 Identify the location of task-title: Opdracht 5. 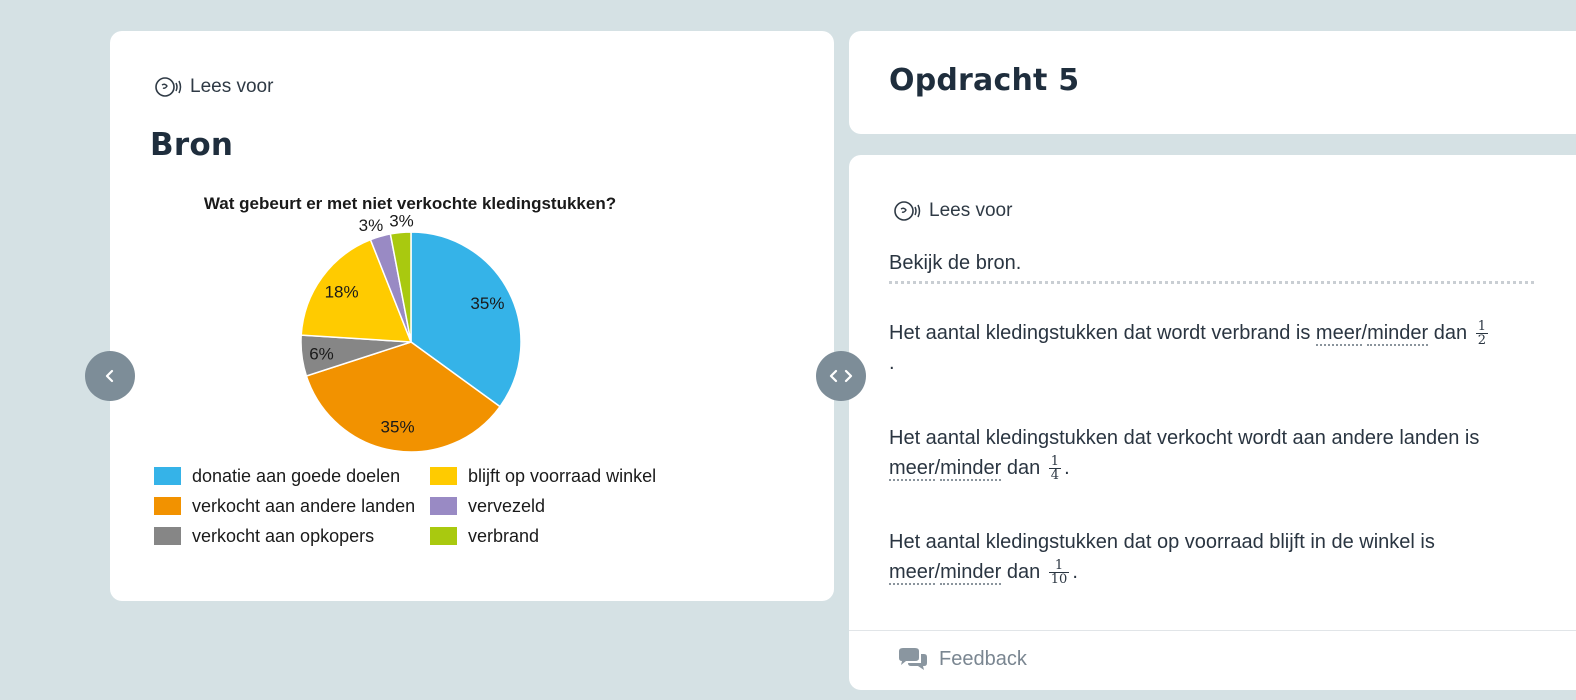
(984, 80).